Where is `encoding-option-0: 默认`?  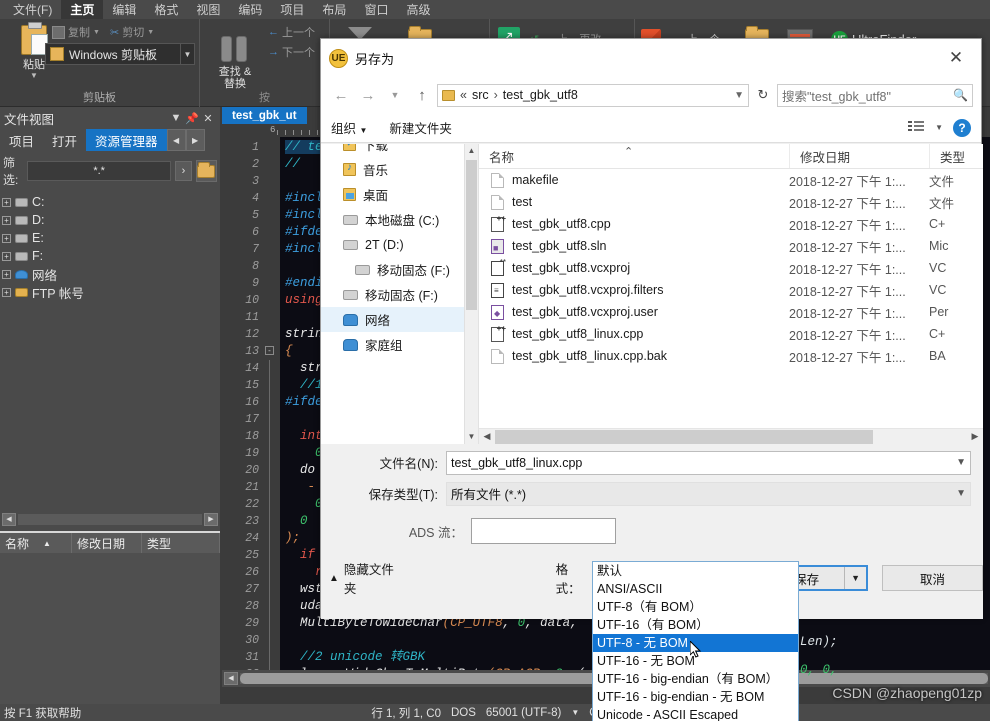
encoding-option-0: 默认 is located at coordinates (695, 571).